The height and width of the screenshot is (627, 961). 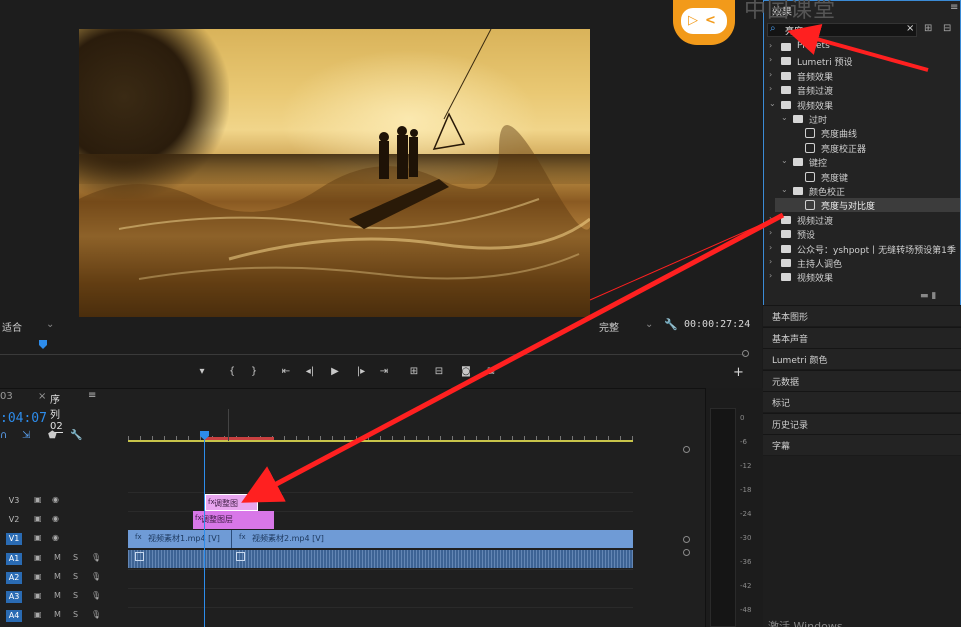 I want to click on marker-icon: ⬟, so click(x=52, y=435).